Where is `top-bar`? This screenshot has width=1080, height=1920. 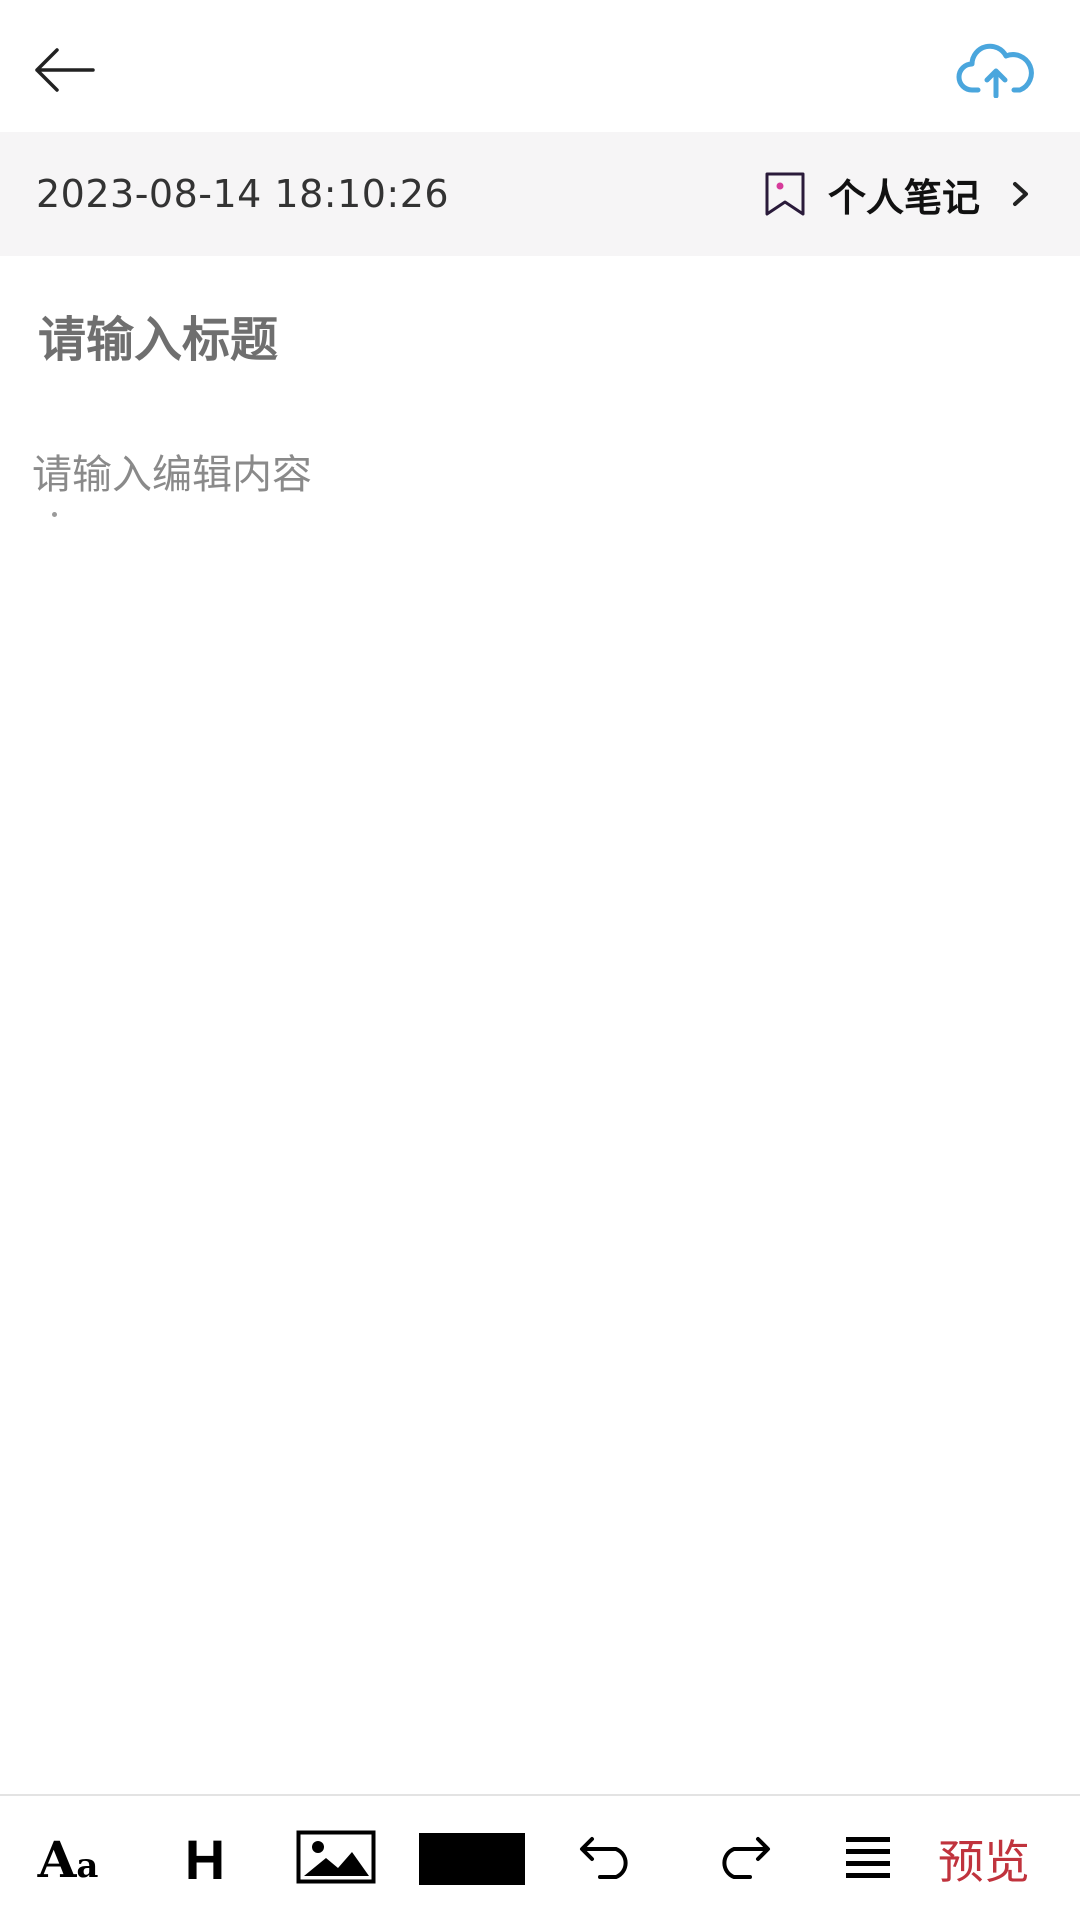 top-bar is located at coordinates (540, 66).